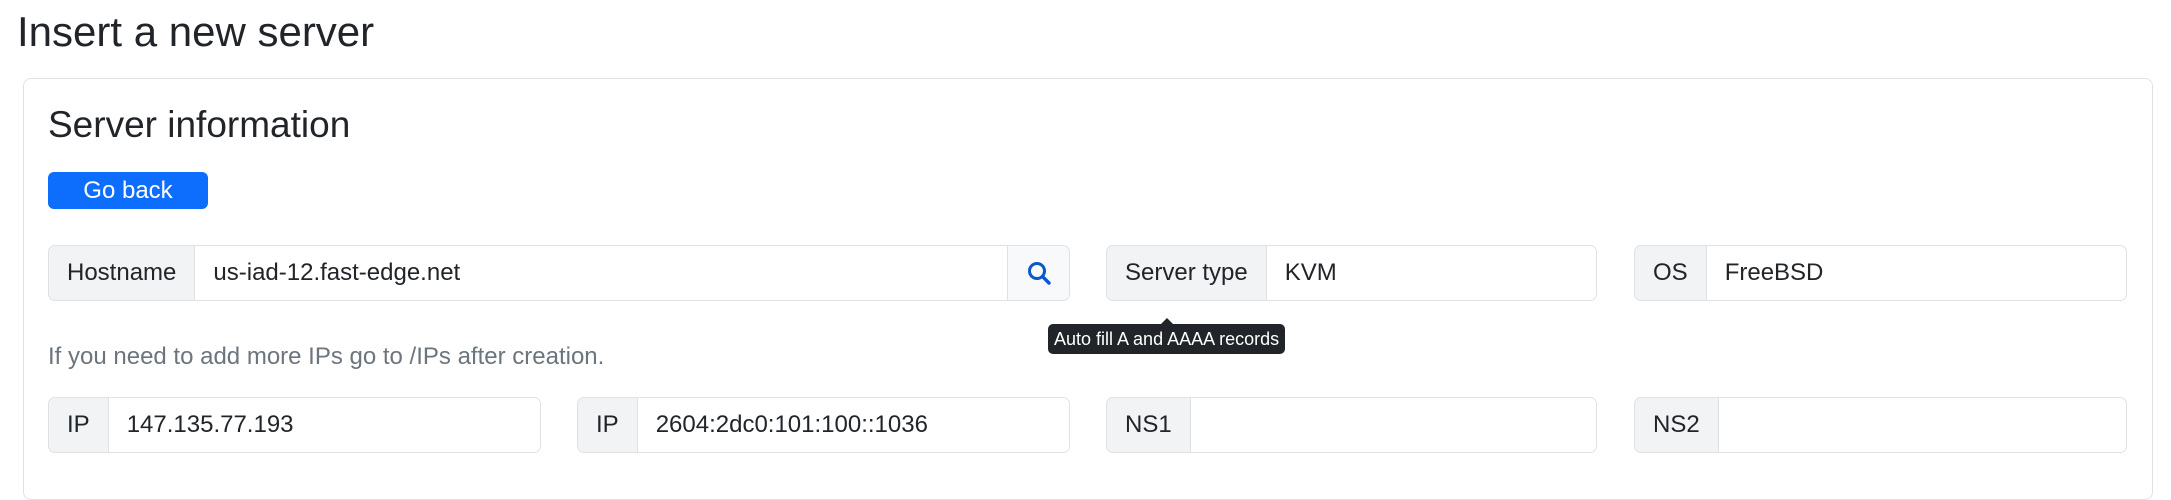 Image resolution: width=2171 pixels, height=500 pixels. I want to click on server-type-label: Server type, so click(1186, 273).